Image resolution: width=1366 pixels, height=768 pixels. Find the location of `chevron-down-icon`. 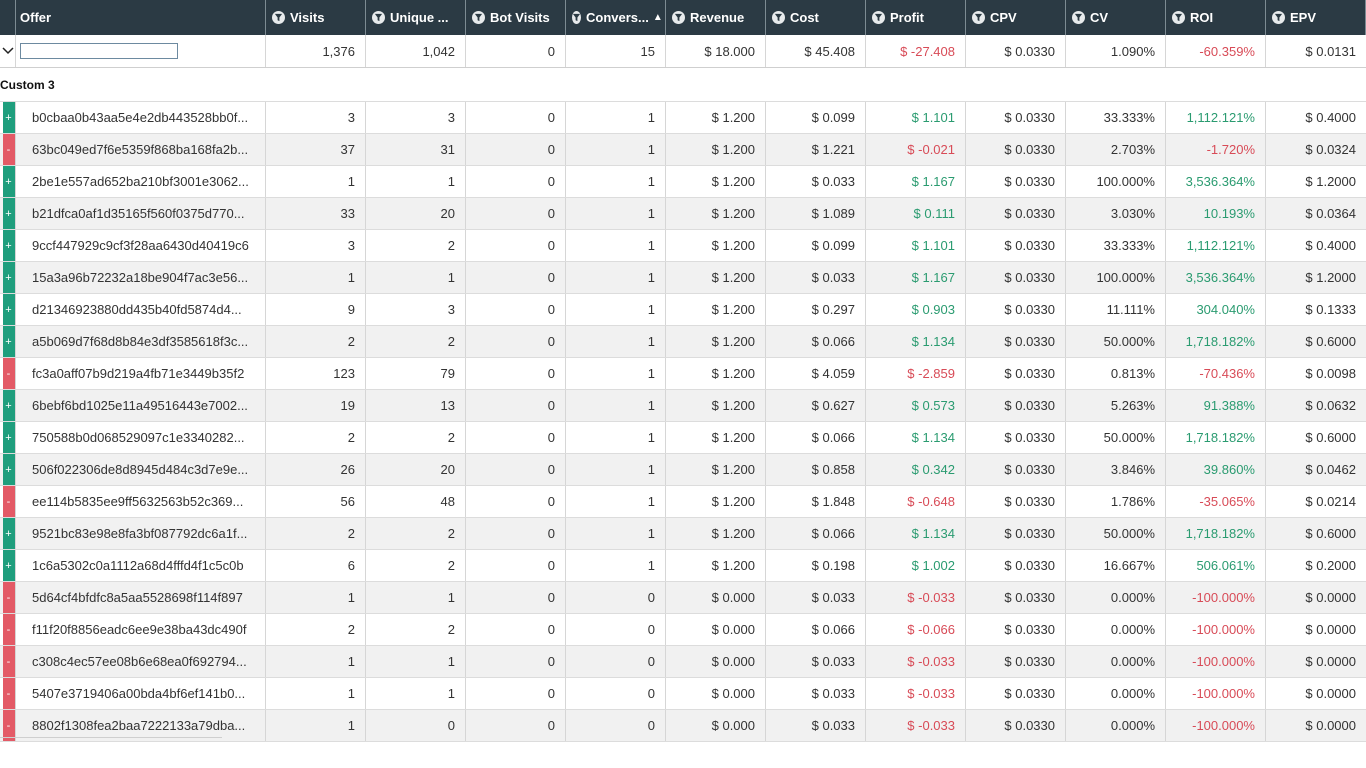

chevron-down-icon is located at coordinates (7, 51).